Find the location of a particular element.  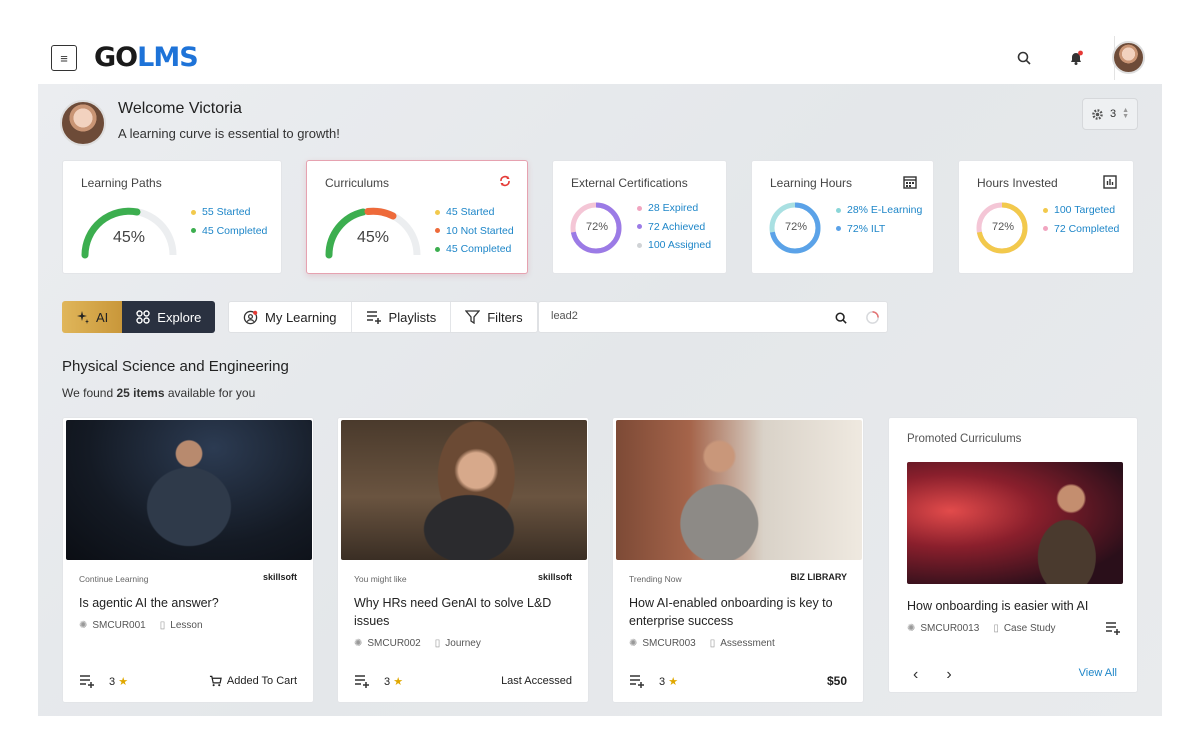

vendor-logo: skillsoft is located at coordinates (554, 577).